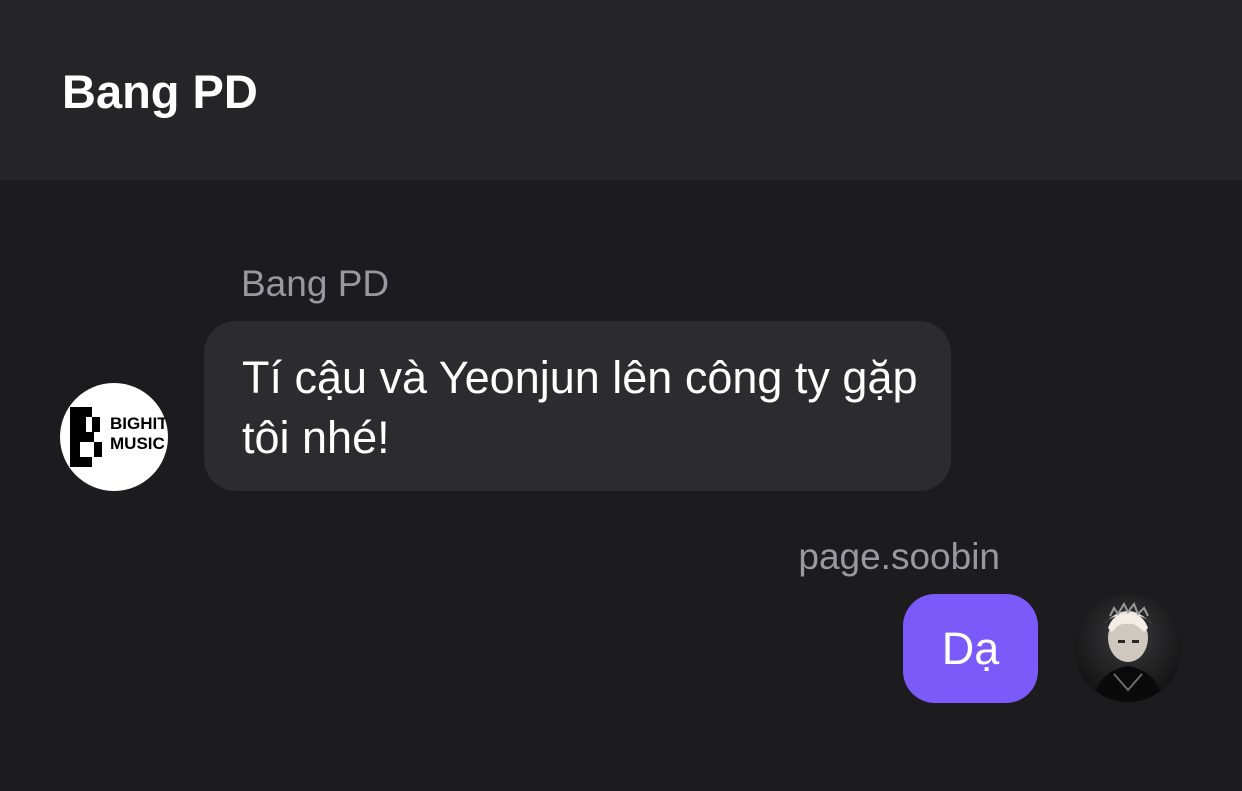 Image resolution: width=1242 pixels, height=791 pixels. I want to click on profile-photo-graphic, so click(1128, 651).